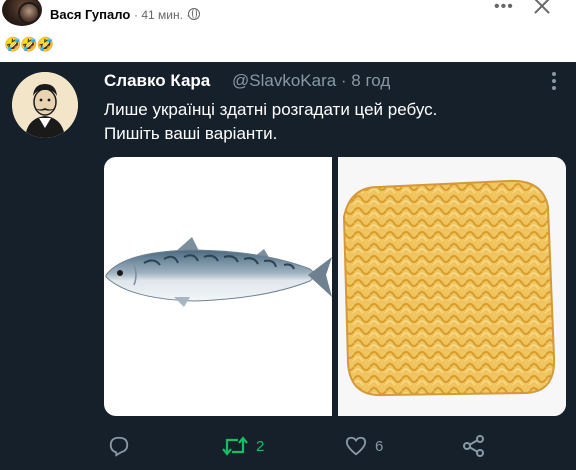  I want to click on more-icon: •••, so click(504, 8).